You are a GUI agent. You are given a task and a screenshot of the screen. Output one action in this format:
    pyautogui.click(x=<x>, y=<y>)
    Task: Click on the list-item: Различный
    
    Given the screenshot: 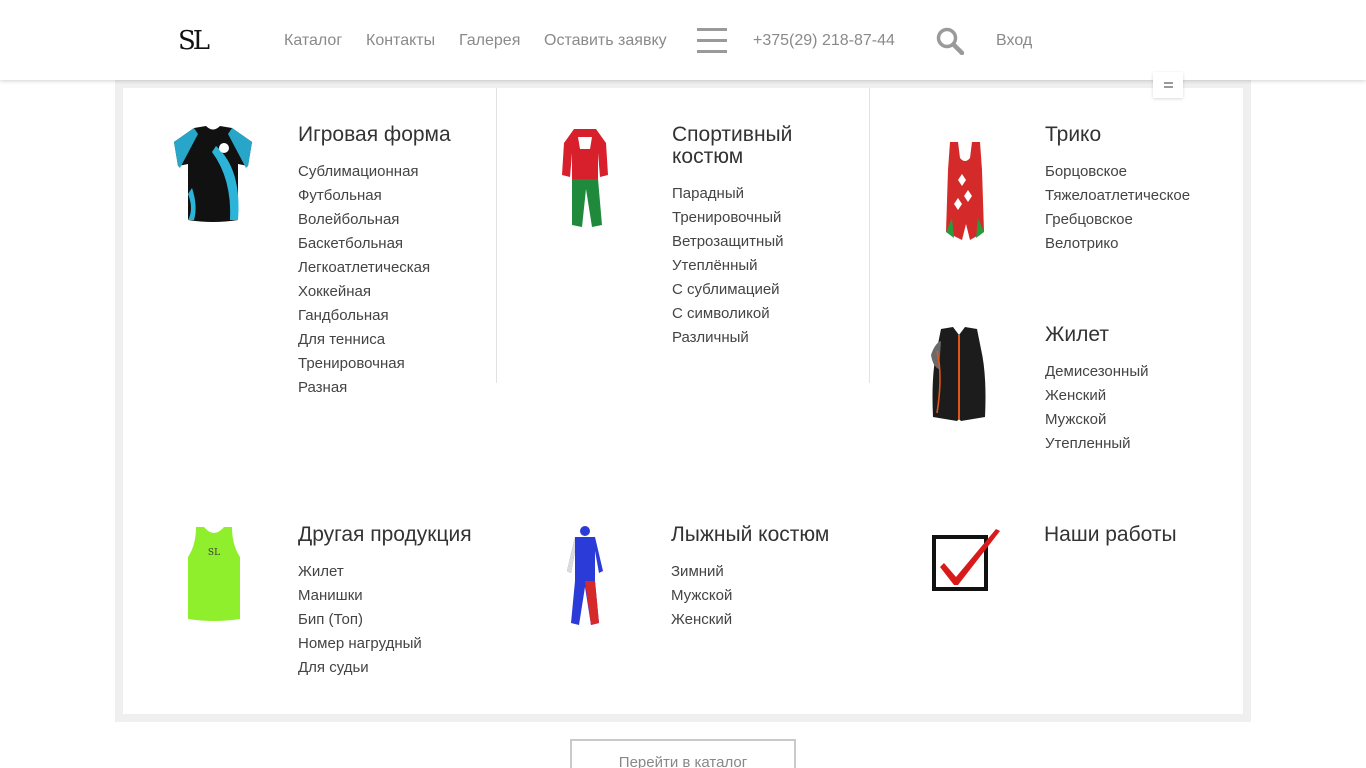 What is the action you would take?
    pyautogui.click(x=728, y=338)
    